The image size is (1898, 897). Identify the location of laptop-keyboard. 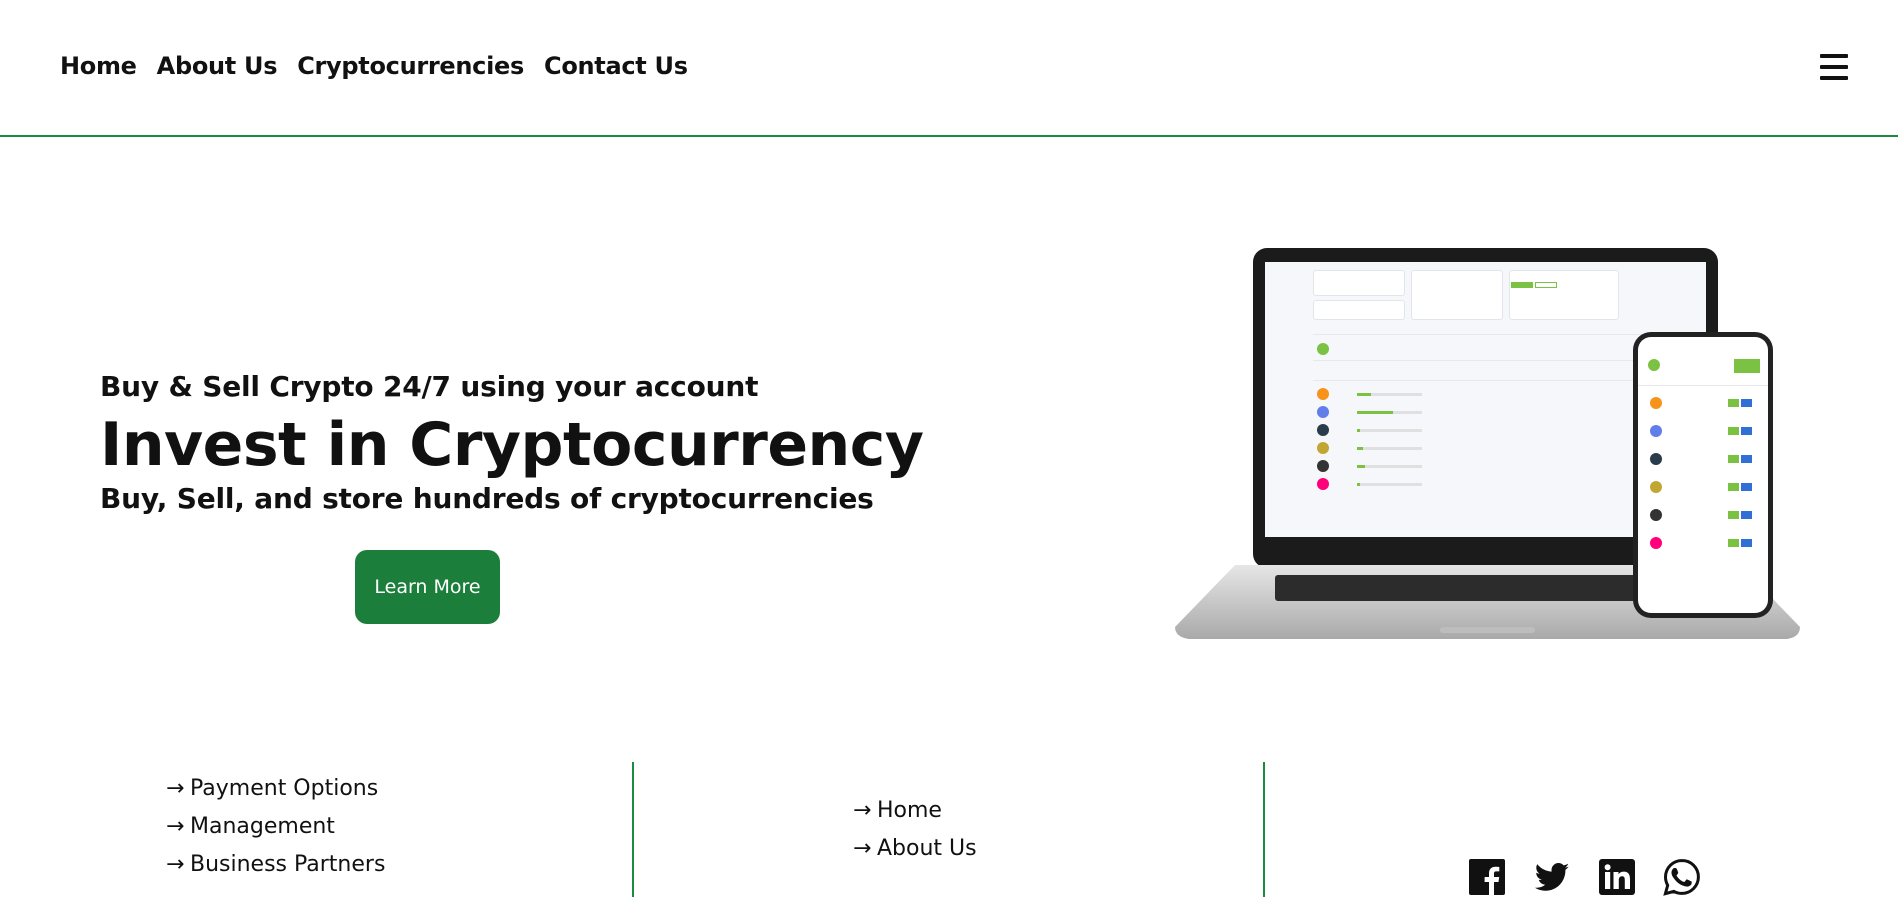
(1480, 588).